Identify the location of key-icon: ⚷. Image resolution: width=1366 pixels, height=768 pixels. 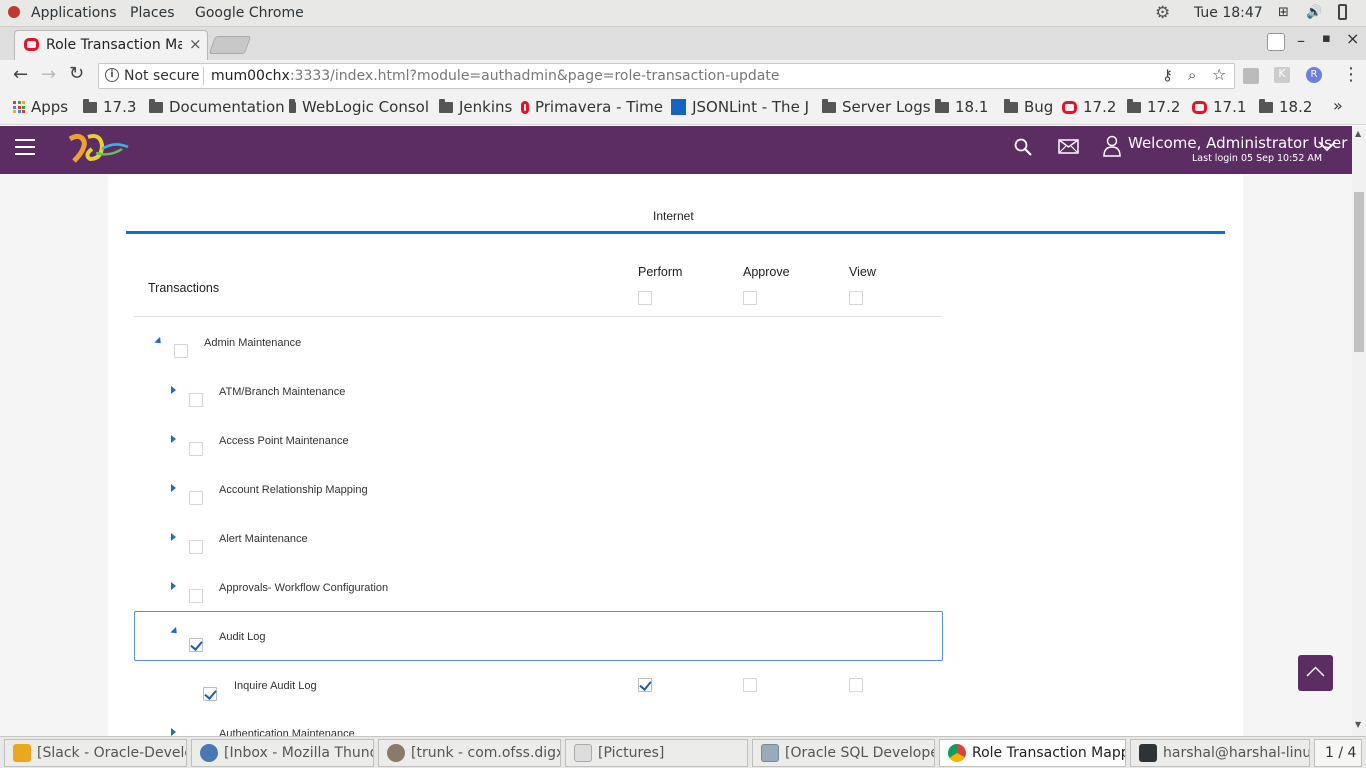
(1167, 75).